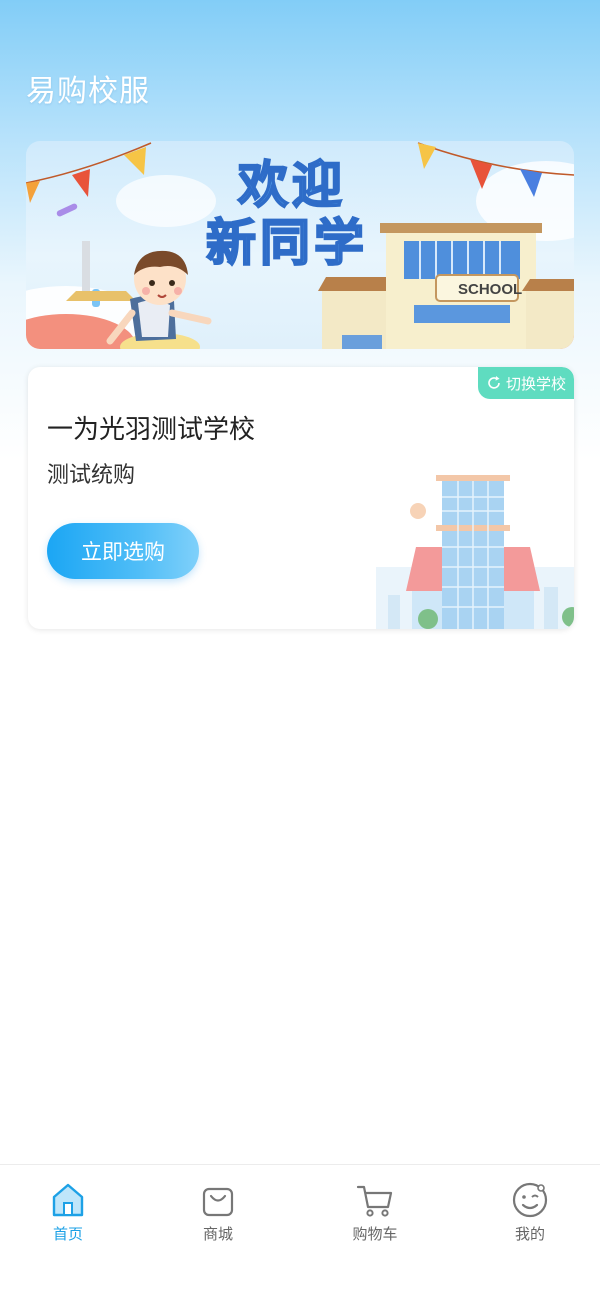 Image resolution: width=600 pixels, height=1300 pixels. What do you see at coordinates (374, 1201) in the screenshot?
I see `cart-icon` at bounding box center [374, 1201].